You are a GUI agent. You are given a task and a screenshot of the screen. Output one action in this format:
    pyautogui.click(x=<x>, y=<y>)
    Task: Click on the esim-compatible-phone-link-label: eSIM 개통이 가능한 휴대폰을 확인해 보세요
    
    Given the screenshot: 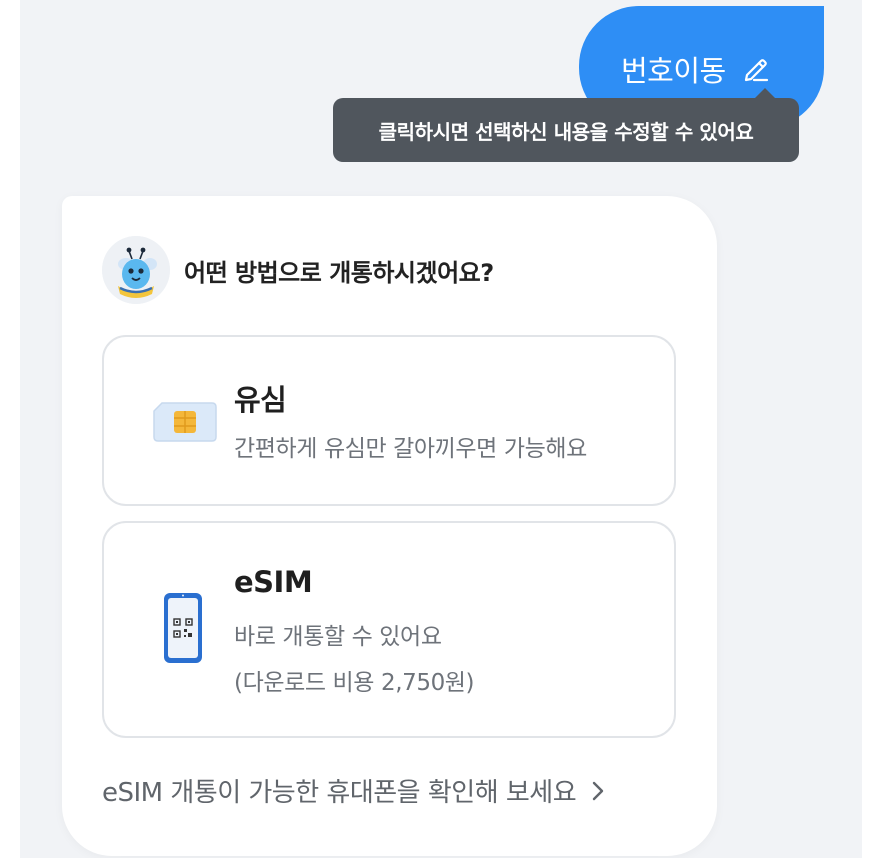 What is the action you would take?
    pyautogui.click(x=339, y=793)
    